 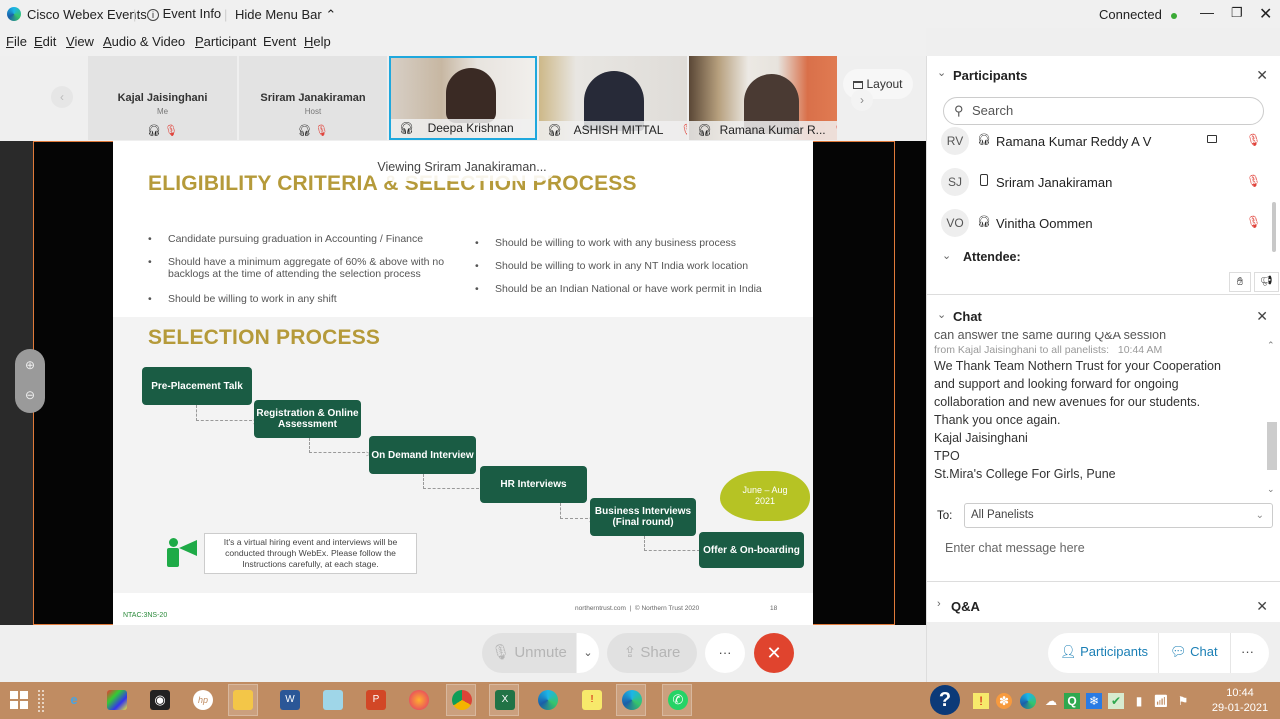 What do you see at coordinates (285, 15) in the screenshot?
I see `hide-menu-bar-button: Hide Menu Bar ⌃` at bounding box center [285, 15].